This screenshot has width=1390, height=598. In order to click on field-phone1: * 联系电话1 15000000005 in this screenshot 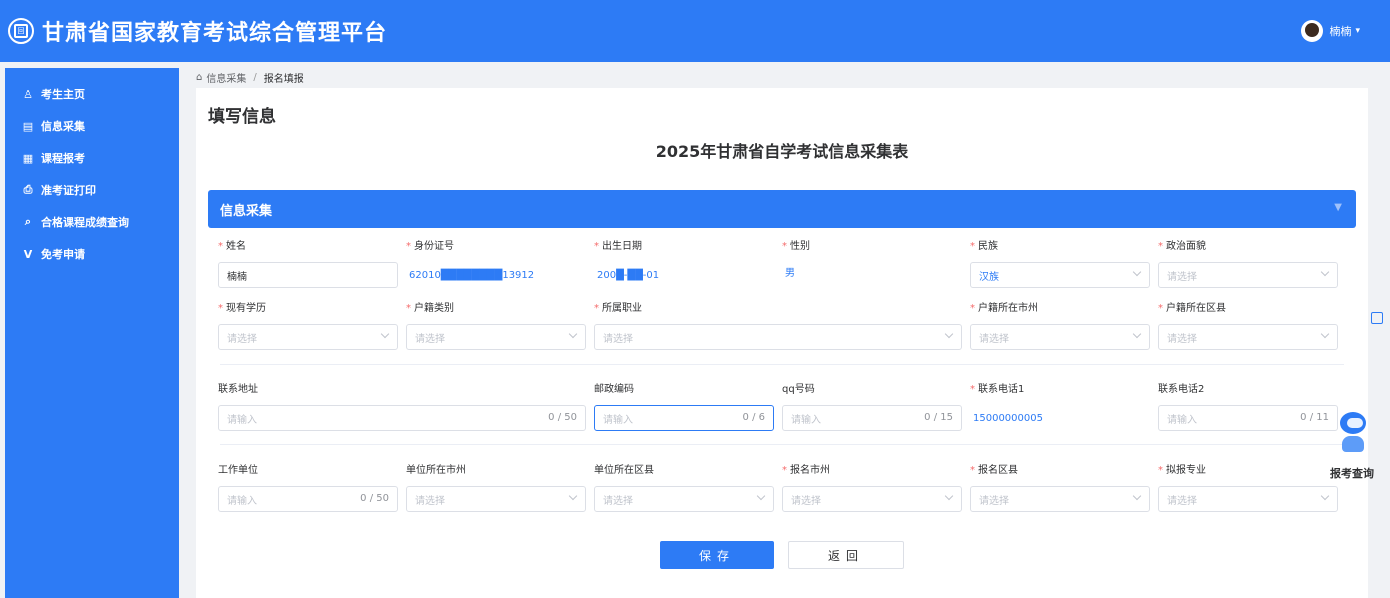, I will do `click(1060, 407)`.